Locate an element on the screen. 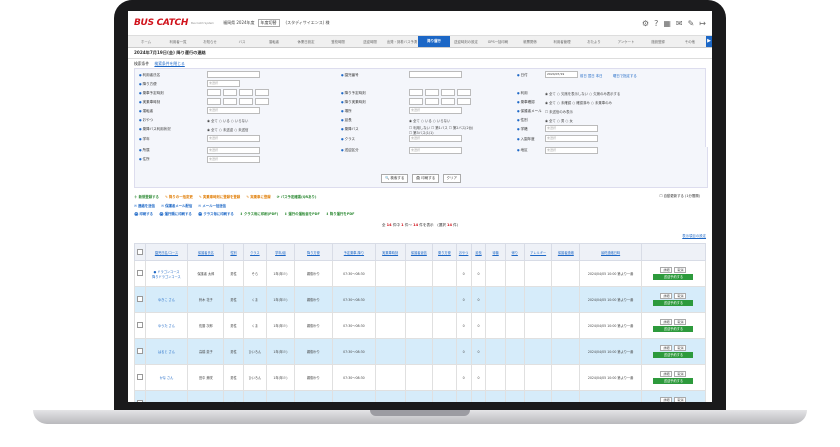 The height and width of the screenshot is (447, 840). nav-tab: 休業日設定 is located at coordinates (306, 41).